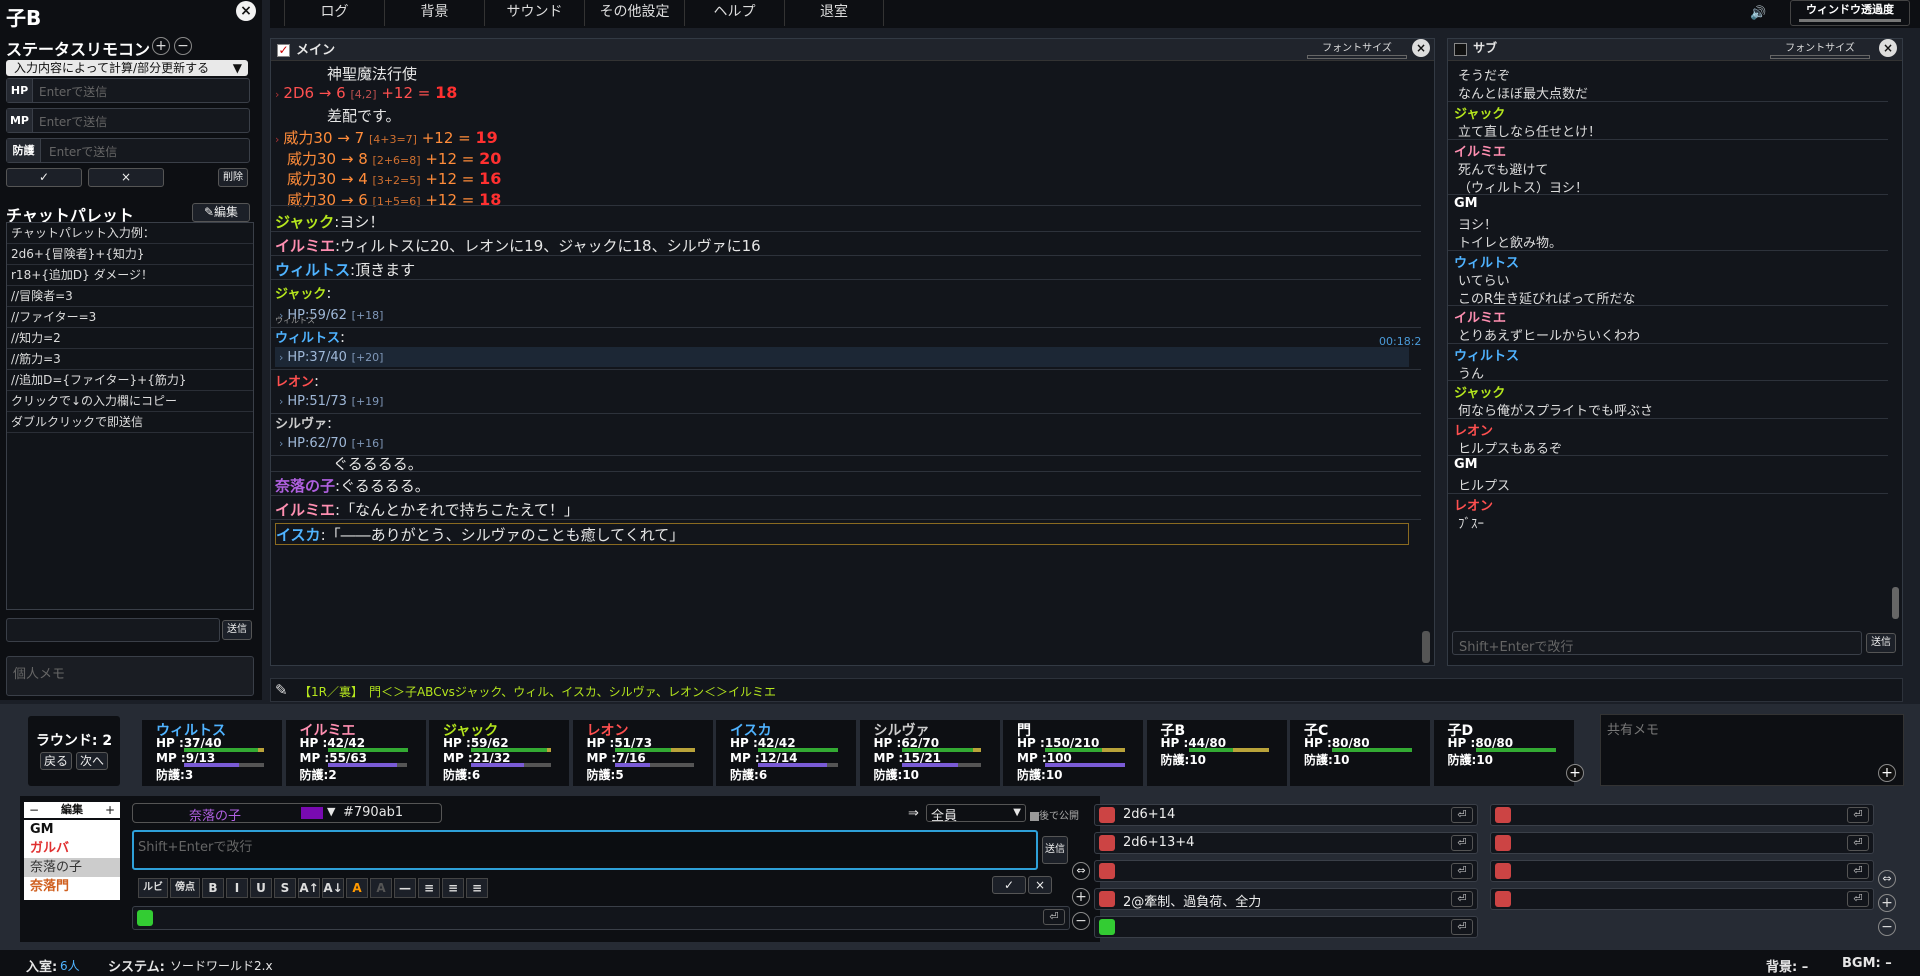 The image size is (1920, 976). I want to click on menu-sound: サウンド, so click(534, 13).